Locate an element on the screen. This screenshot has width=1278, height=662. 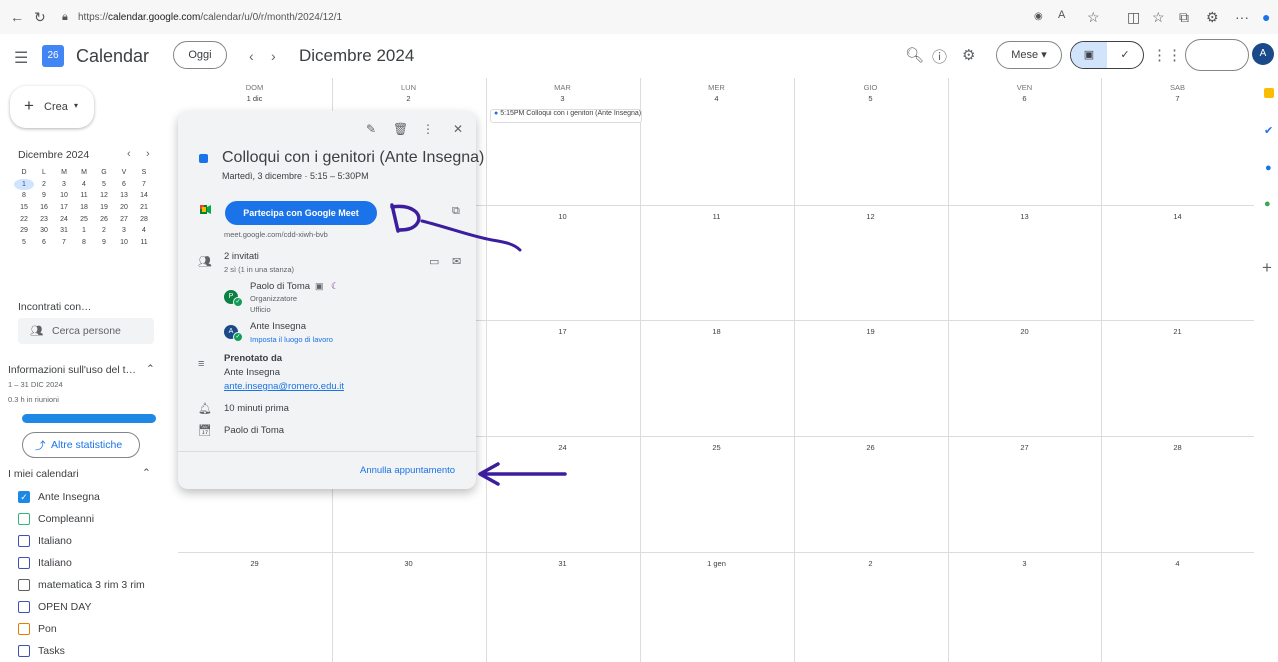
set-workplace-link: Imposta il luogo di lavoro is located at coordinates (291, 339).